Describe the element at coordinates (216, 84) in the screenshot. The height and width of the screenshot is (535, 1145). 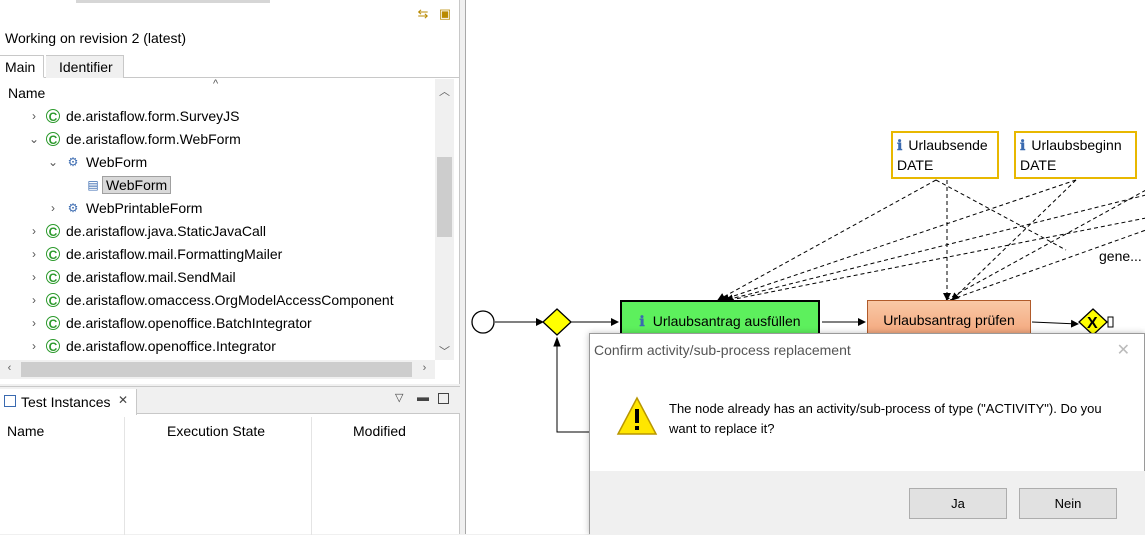
I see `sort-ascending-icon: ^` at that location.